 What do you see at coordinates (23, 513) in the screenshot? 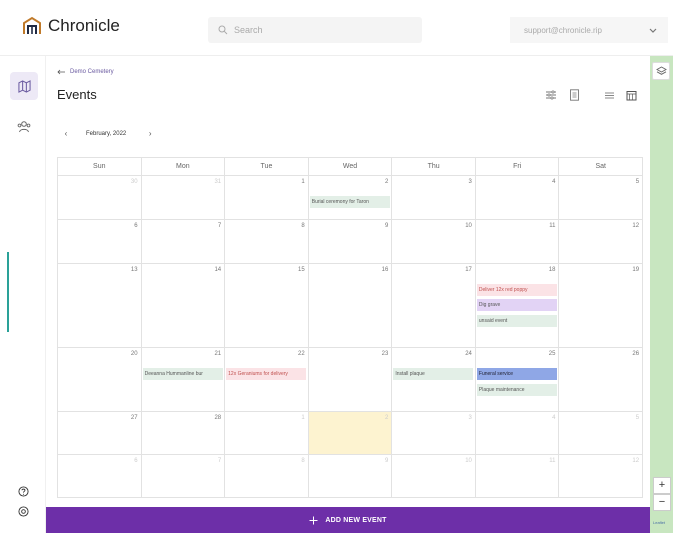
I see `settings-button` at bounding box center [23, 513].